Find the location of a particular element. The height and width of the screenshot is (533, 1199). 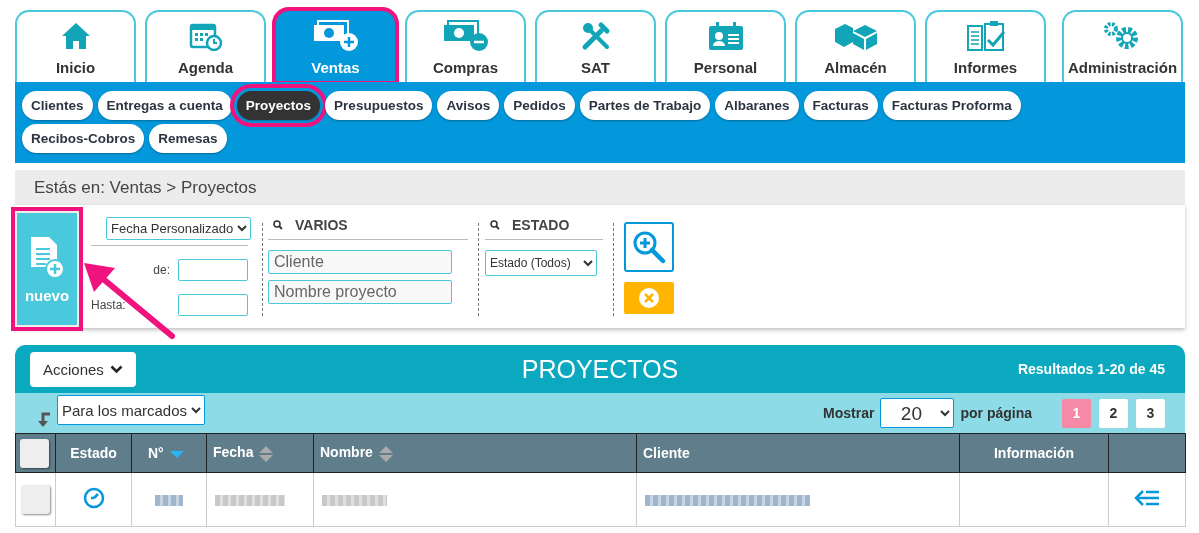

clock-icon is located at coordinates (93, 497).